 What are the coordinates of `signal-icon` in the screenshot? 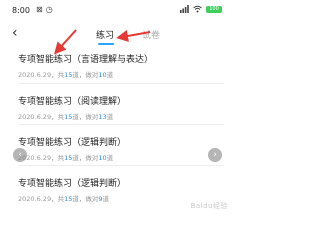 It's located at (184, 9).